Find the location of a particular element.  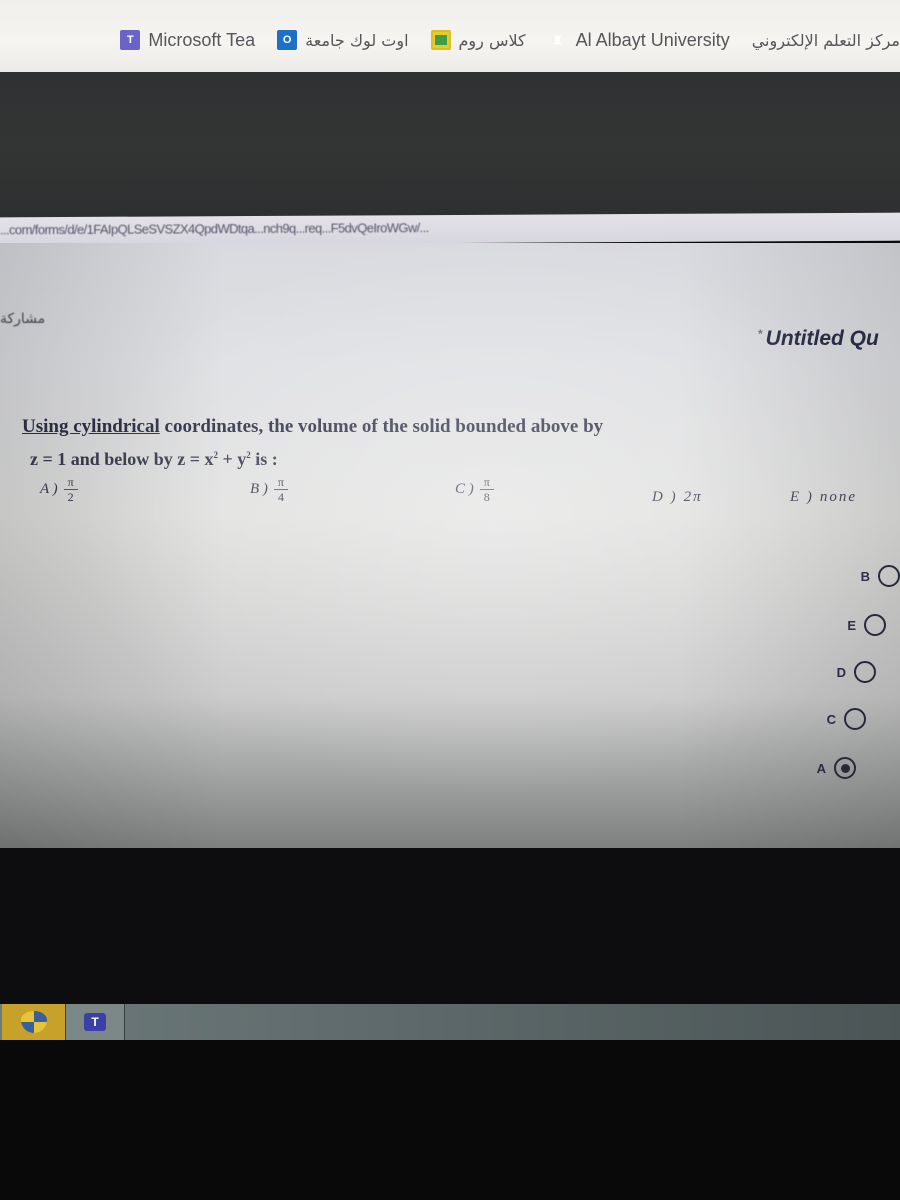

question-line2-part: + y is located at coordinates (232, 459).